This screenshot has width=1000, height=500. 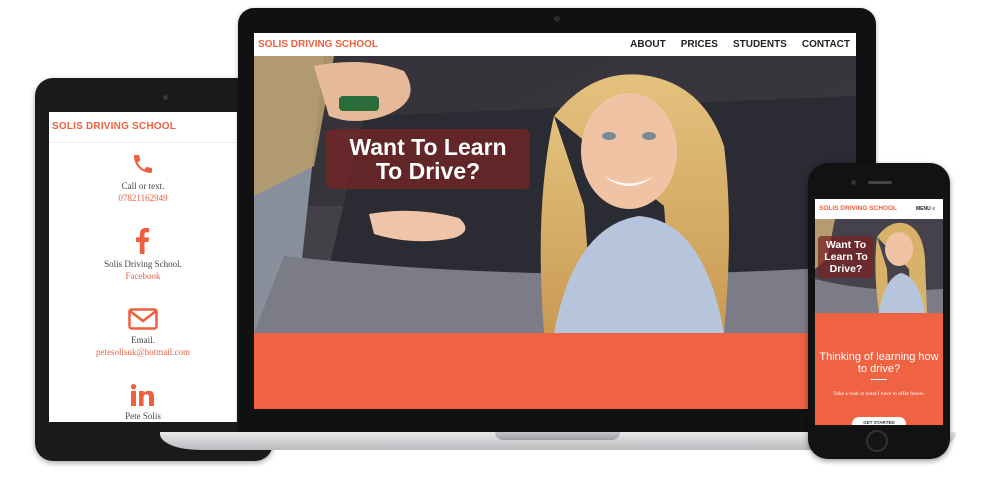 What do you see at coordinates (143, 241) in the screenshot?
I see `facebook-icon` at bounding box center [143, 241].